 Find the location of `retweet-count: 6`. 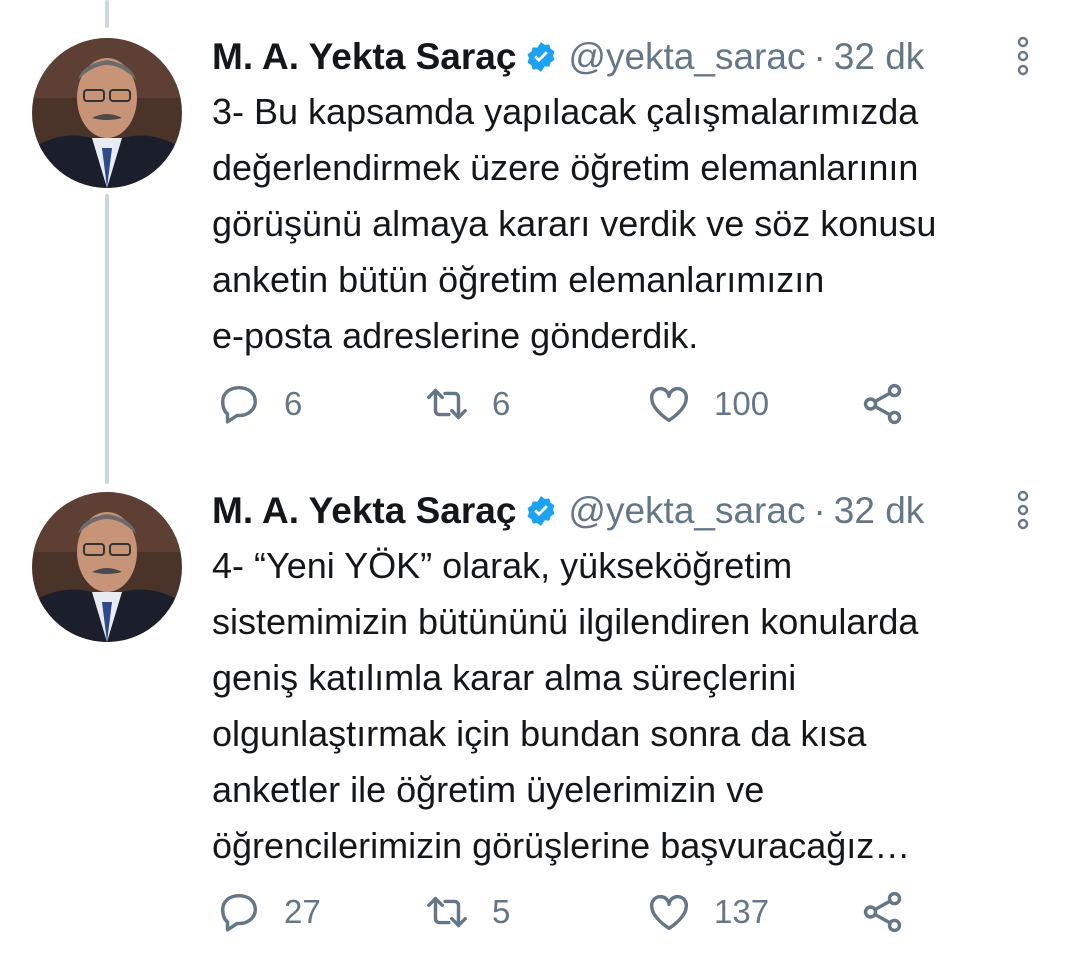

retweet-count: 6 is located at coordinates (501, 403).